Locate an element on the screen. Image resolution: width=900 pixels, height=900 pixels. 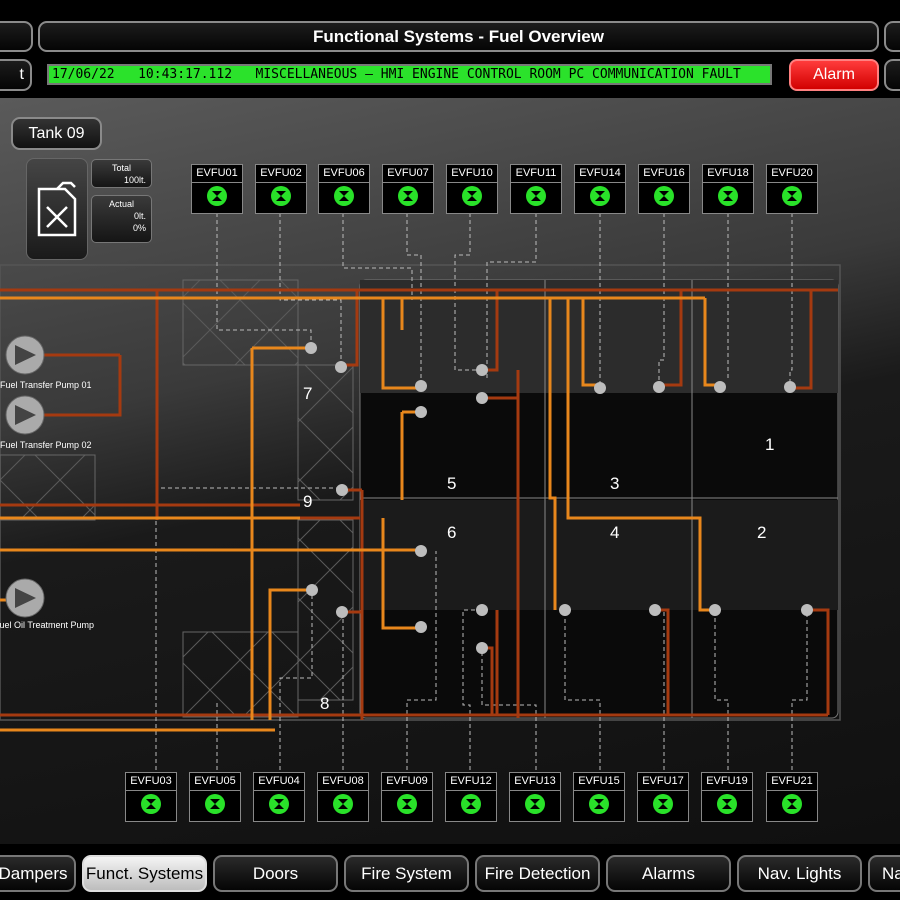
tank-number-7: 7 is located at coordinates (307, 394).